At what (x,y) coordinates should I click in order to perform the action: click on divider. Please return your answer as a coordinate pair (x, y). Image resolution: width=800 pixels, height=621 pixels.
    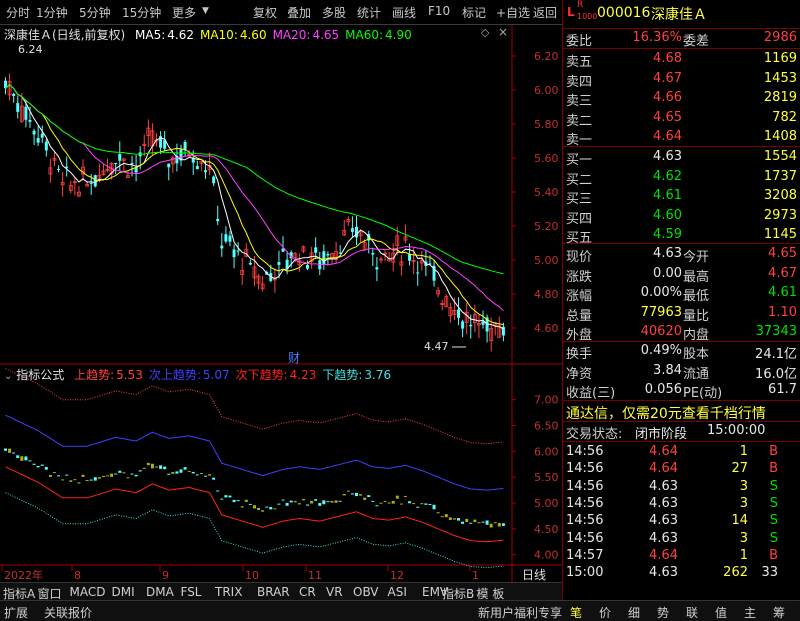
    Looking at the image, I should click on (681, 146).